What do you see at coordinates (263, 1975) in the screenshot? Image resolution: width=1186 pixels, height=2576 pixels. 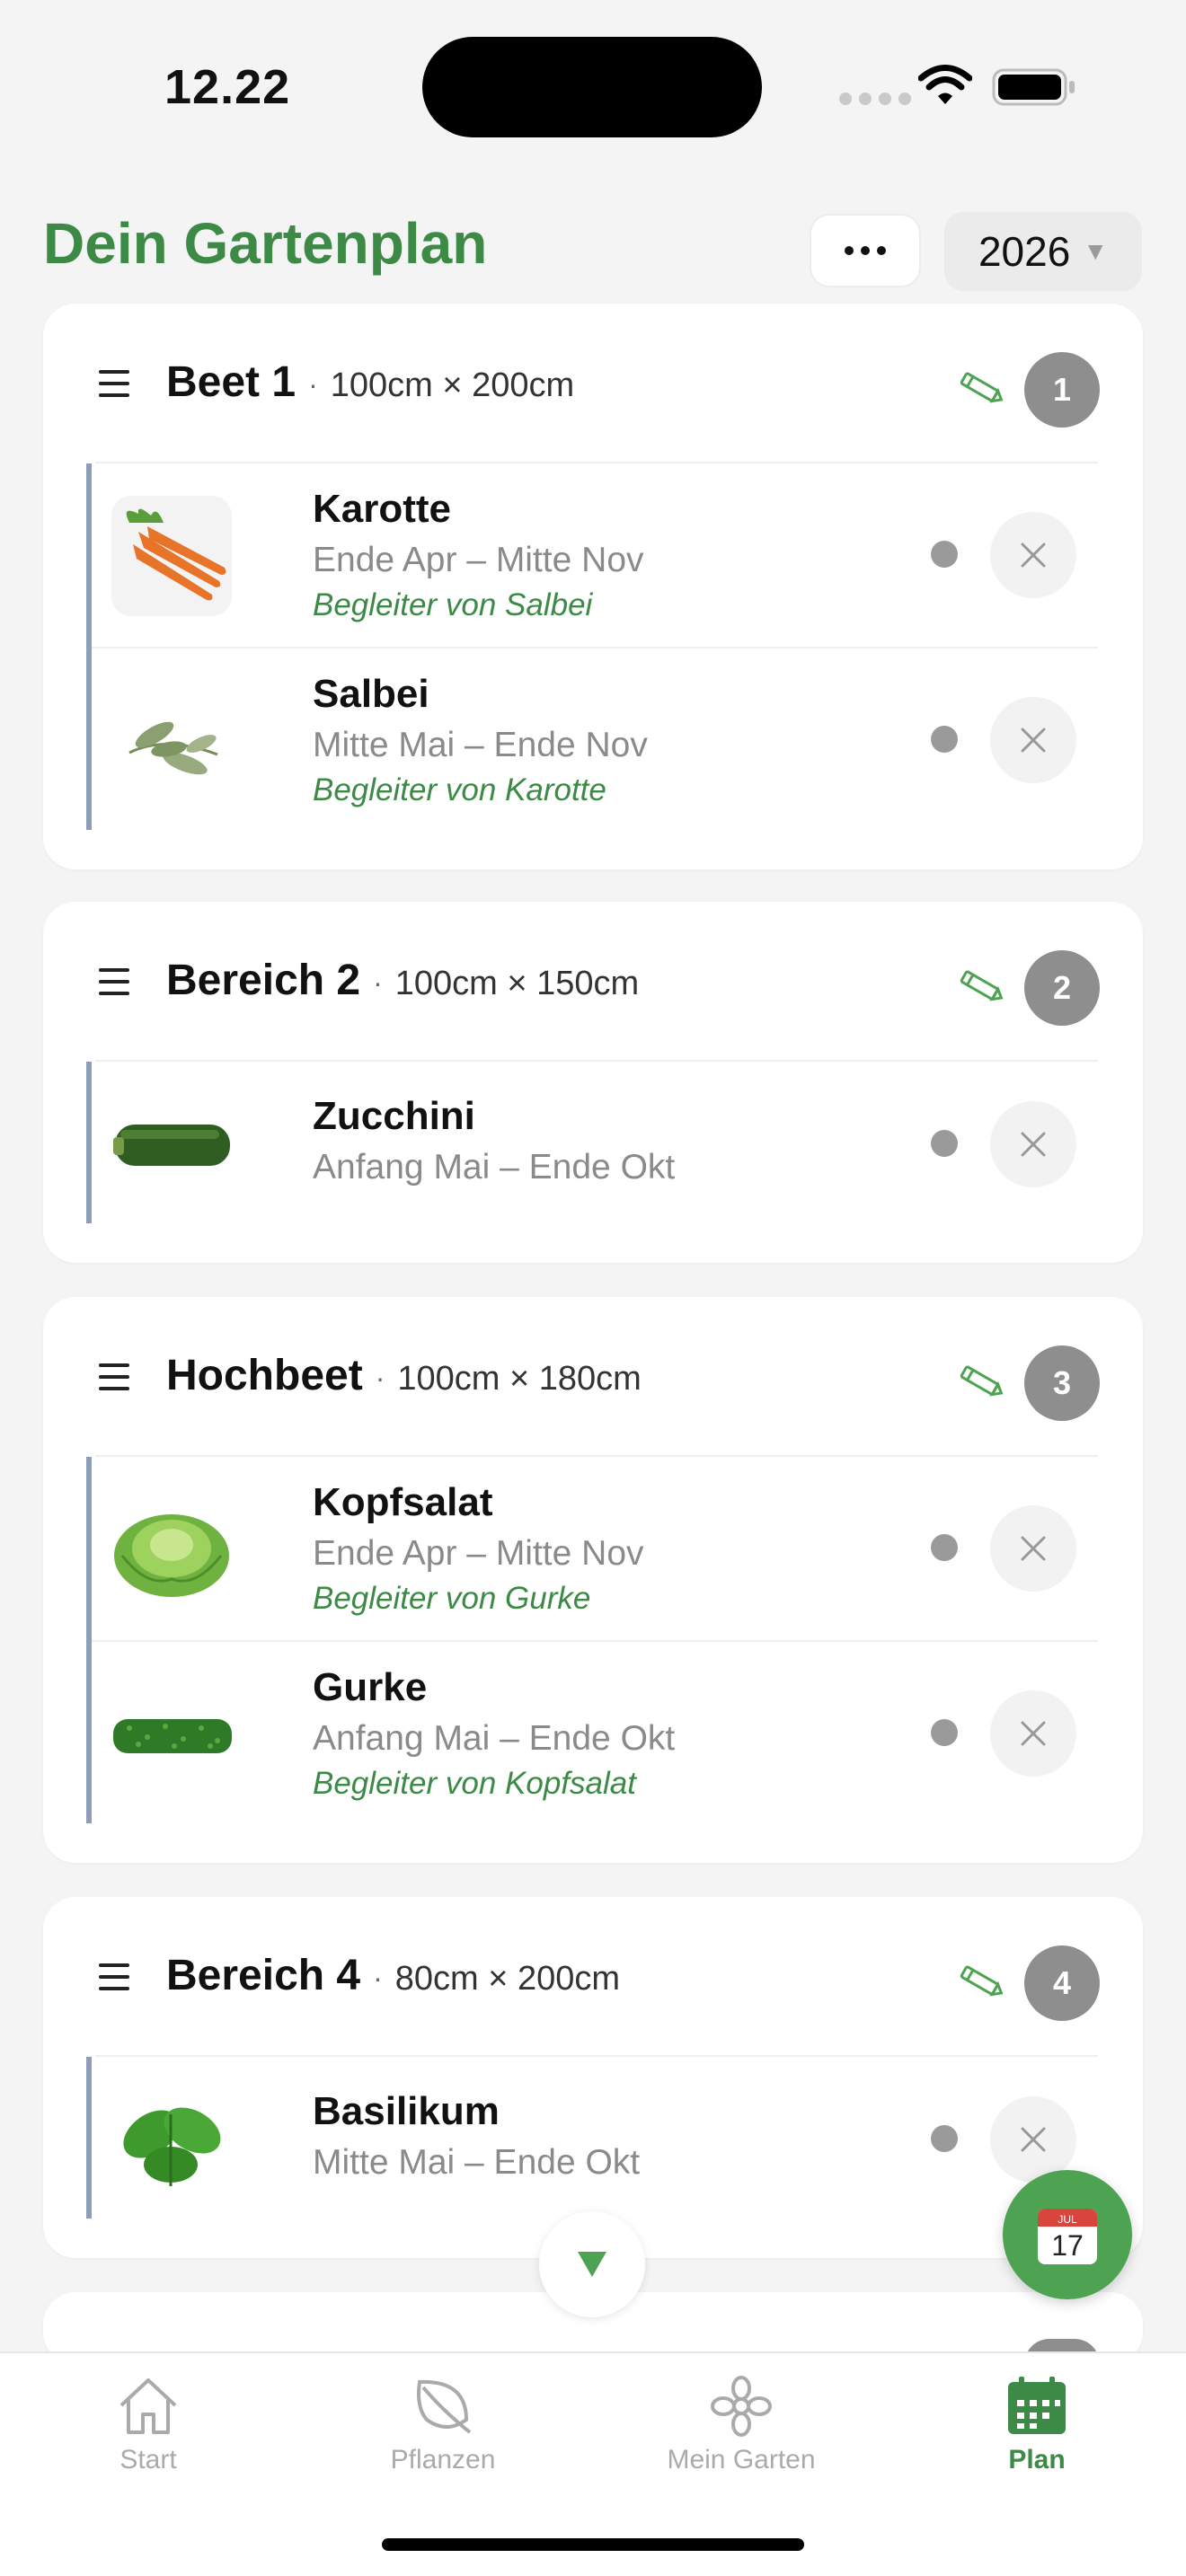 I see `bed-name: Bereich 4` at bounding box center [263, 1975].